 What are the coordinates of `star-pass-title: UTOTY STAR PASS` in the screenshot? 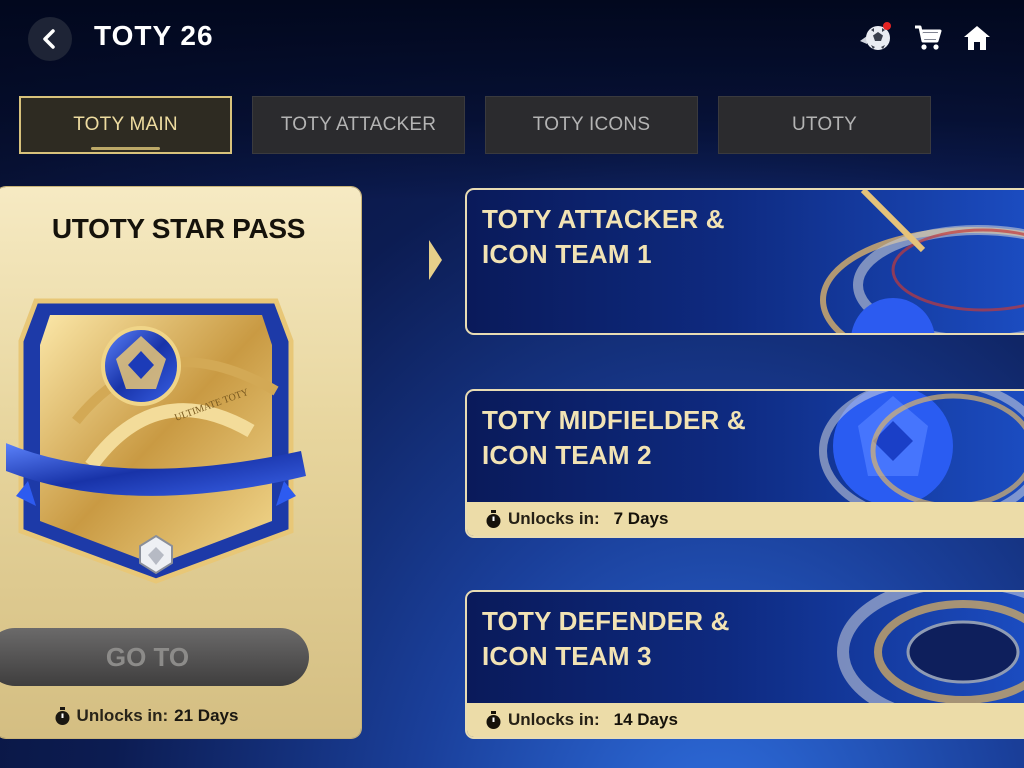 It's located at (178, 228).